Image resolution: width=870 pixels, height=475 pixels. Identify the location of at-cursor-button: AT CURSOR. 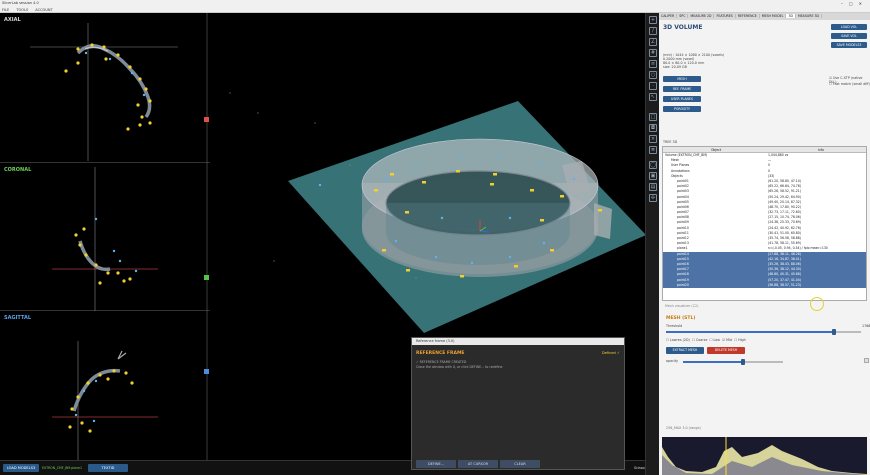
(478, 464).